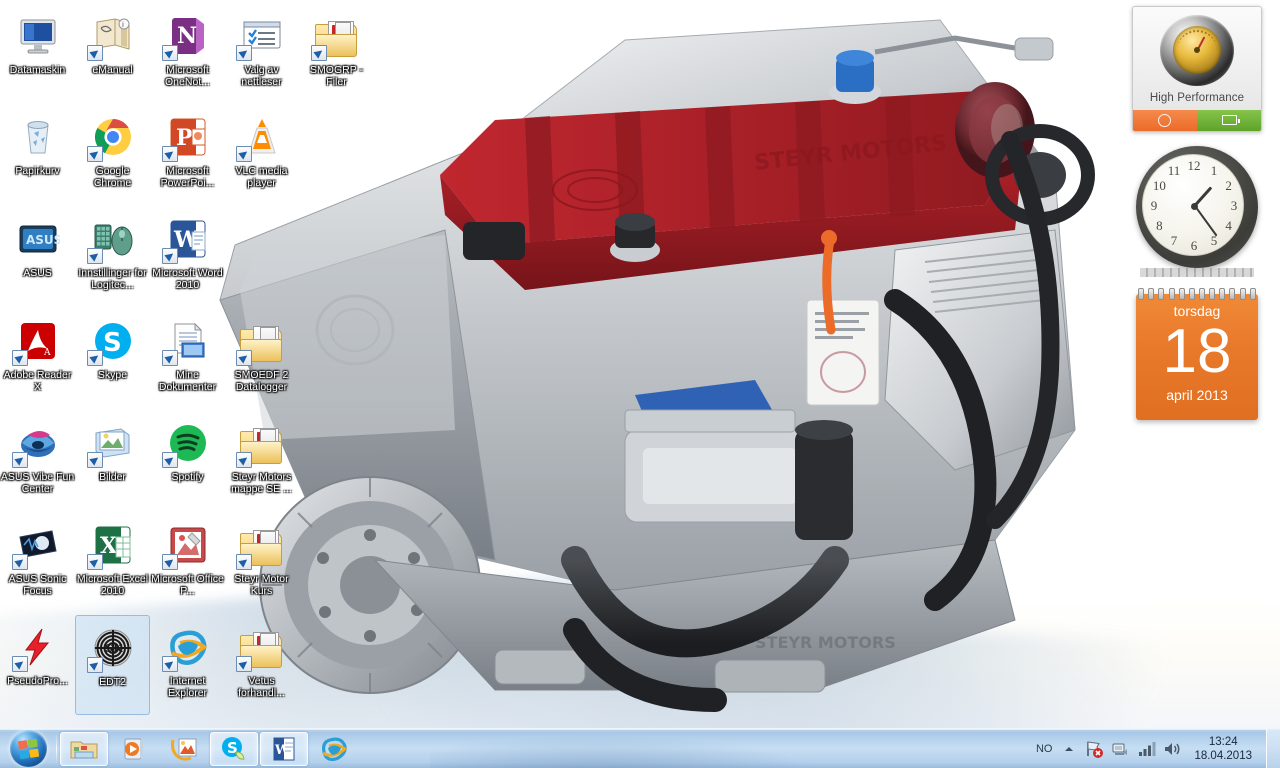  I want to click on start-button, so click(28, 749).